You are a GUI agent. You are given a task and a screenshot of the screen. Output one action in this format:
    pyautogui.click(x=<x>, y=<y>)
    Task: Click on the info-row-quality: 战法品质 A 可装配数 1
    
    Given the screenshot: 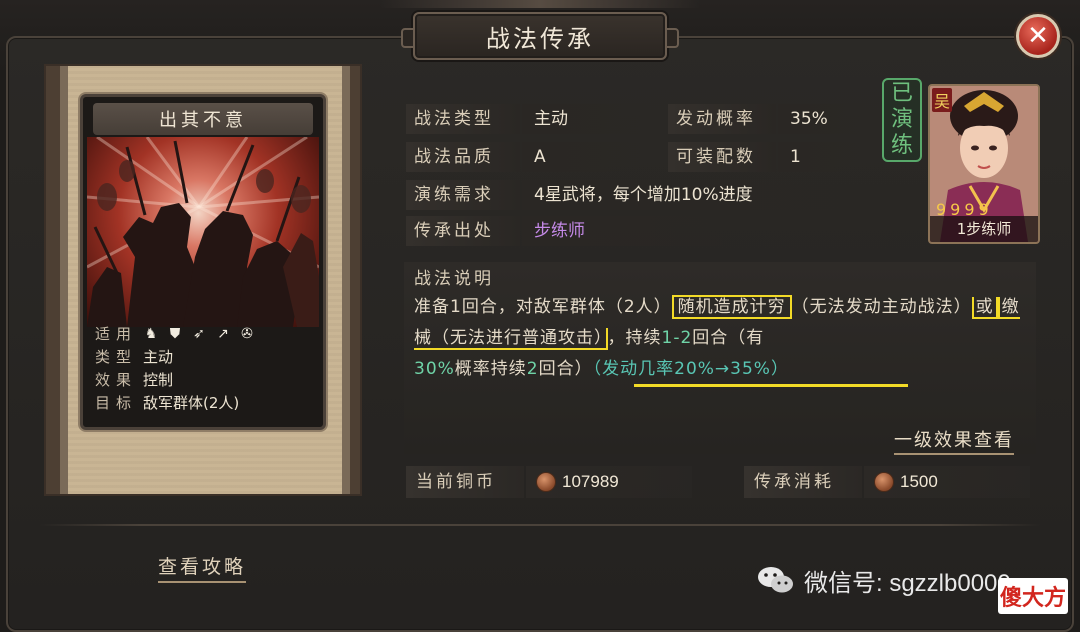 What is the action you would take?
    pyautogui.click(x=636, y=157)
    